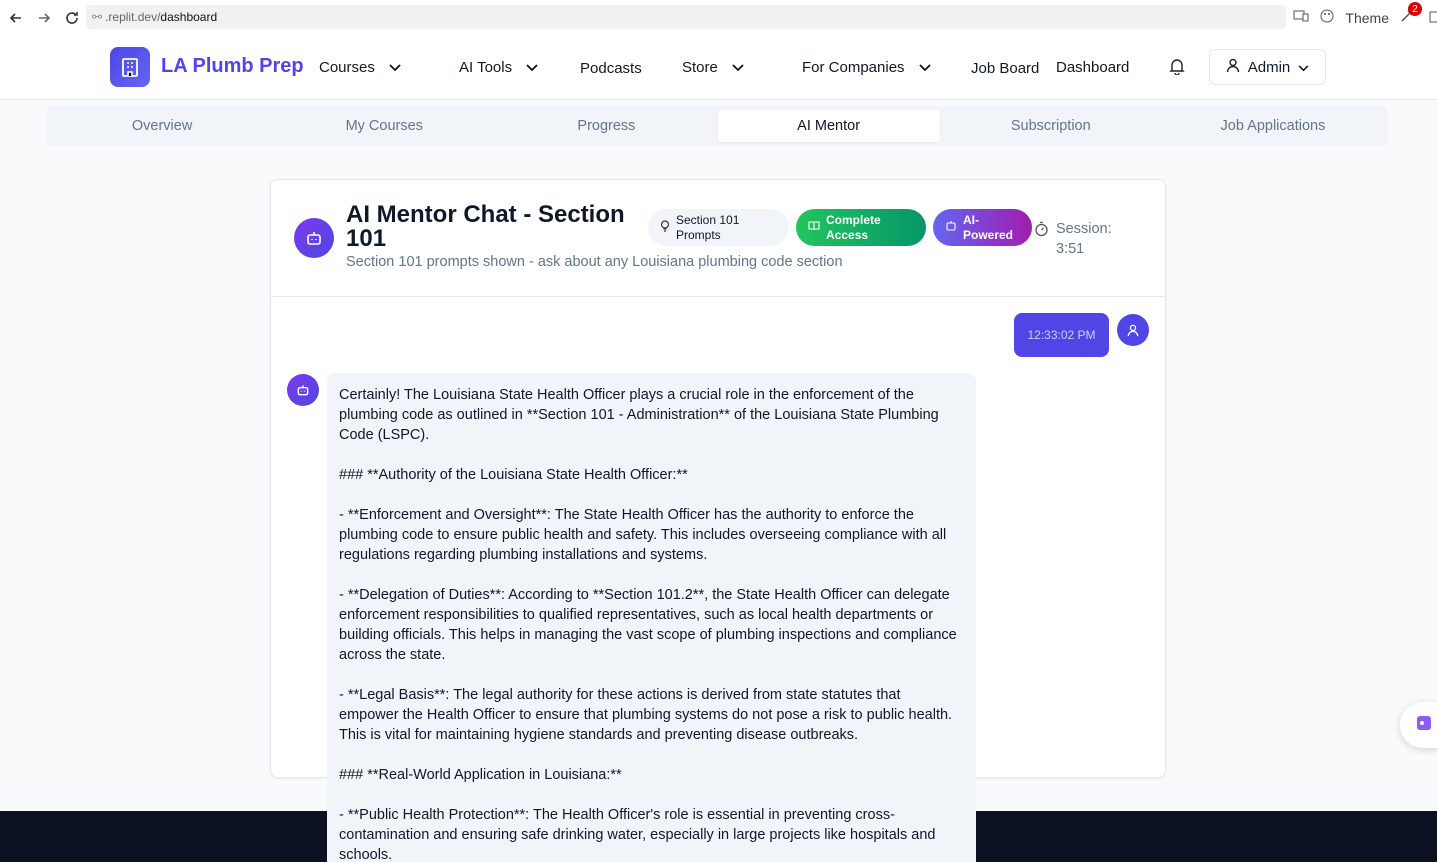 The width and height of the screenshot is (1437, 862). Describe the element at coordinates (700, 67) in the screenshot. I see `nav-store-label: Store` at that location.